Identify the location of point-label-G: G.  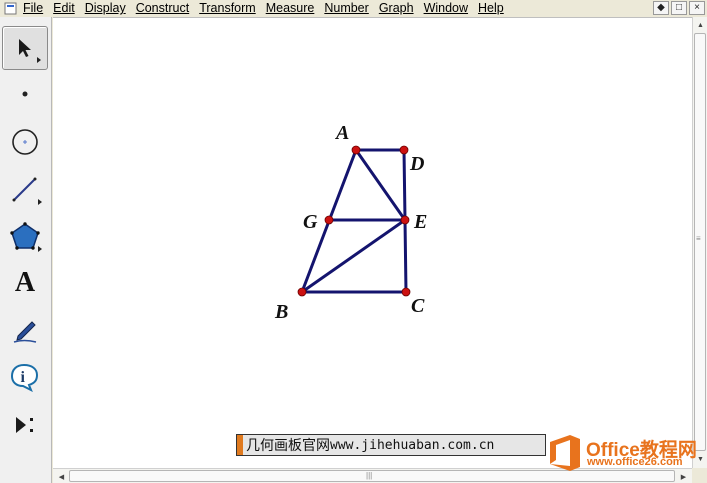
(310, 222).